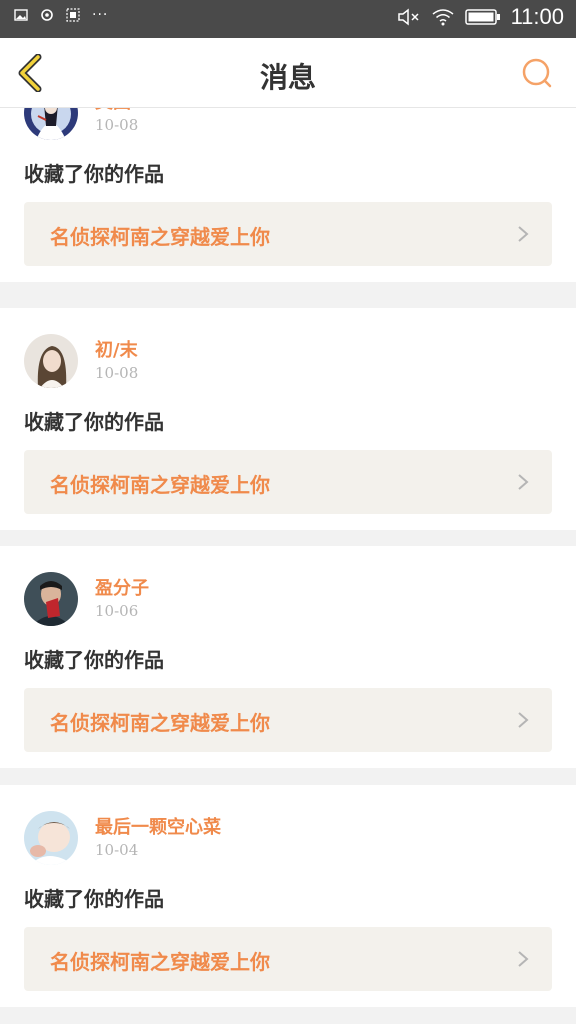 This screenshot has width=576, height=1024. I want to click on wifi-icon, so click(443, 17).